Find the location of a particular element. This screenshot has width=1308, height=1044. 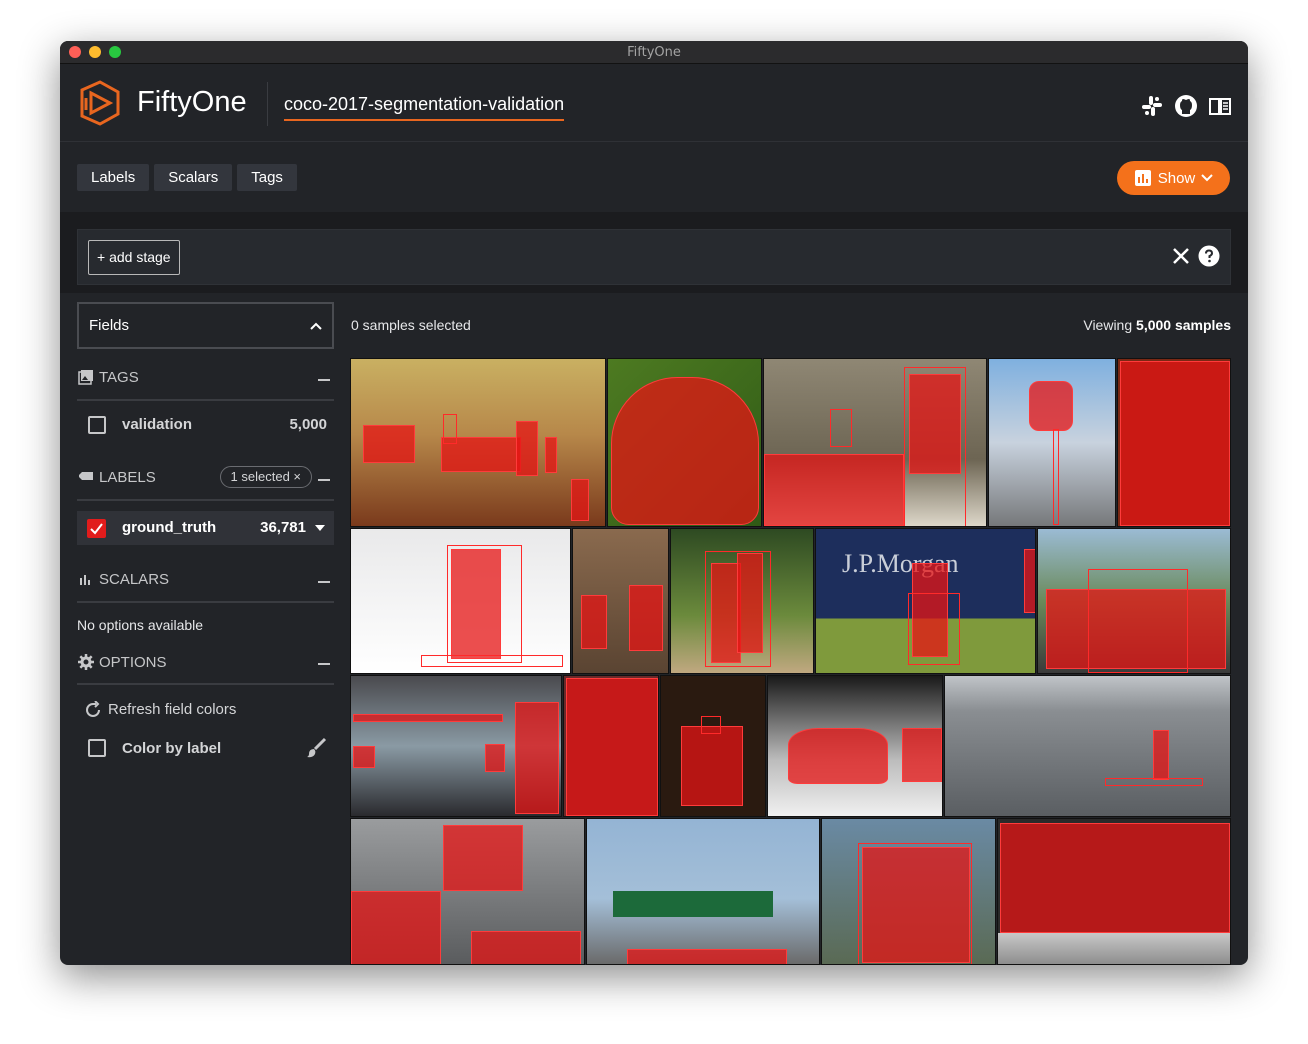

tag-row-validation: validation 5,000 is located at coordinates (205, 425).